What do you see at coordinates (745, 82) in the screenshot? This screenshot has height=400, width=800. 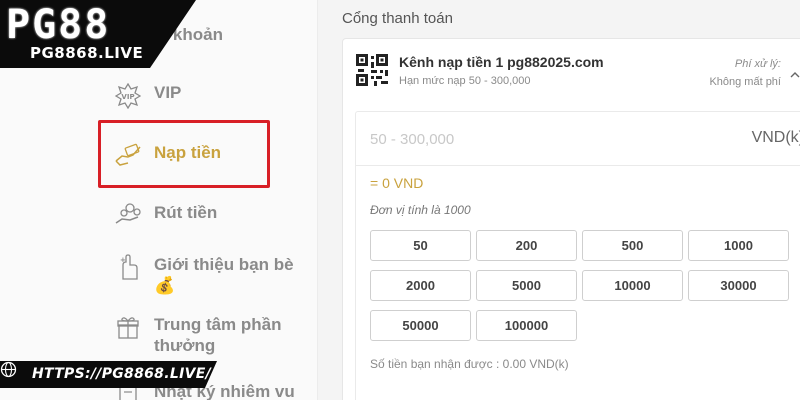 I see `fee-value: Không mất phí` at bounding box center [745, 82].